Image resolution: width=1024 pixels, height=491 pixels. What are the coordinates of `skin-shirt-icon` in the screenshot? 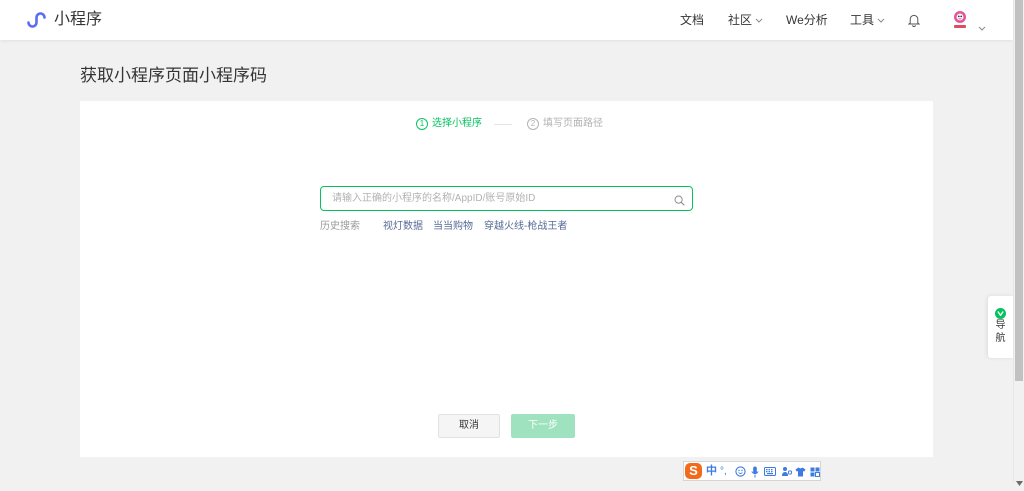 It's located at (800, 471).